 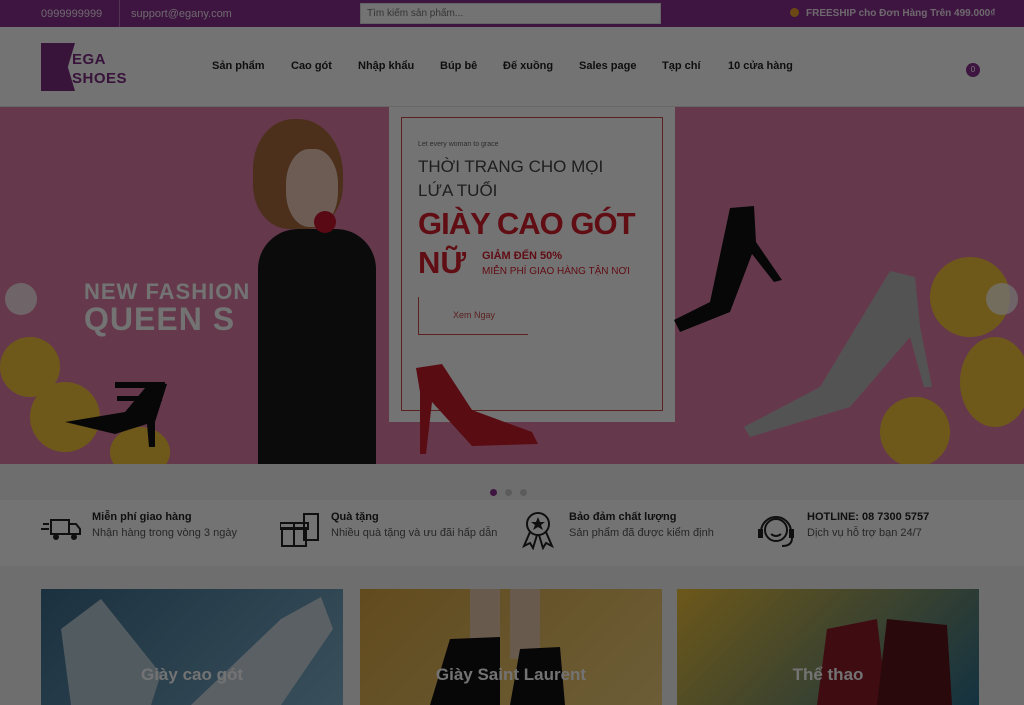 I want to click on category-card-cao-got: Giày cao gót, so click(x=192, y=647).